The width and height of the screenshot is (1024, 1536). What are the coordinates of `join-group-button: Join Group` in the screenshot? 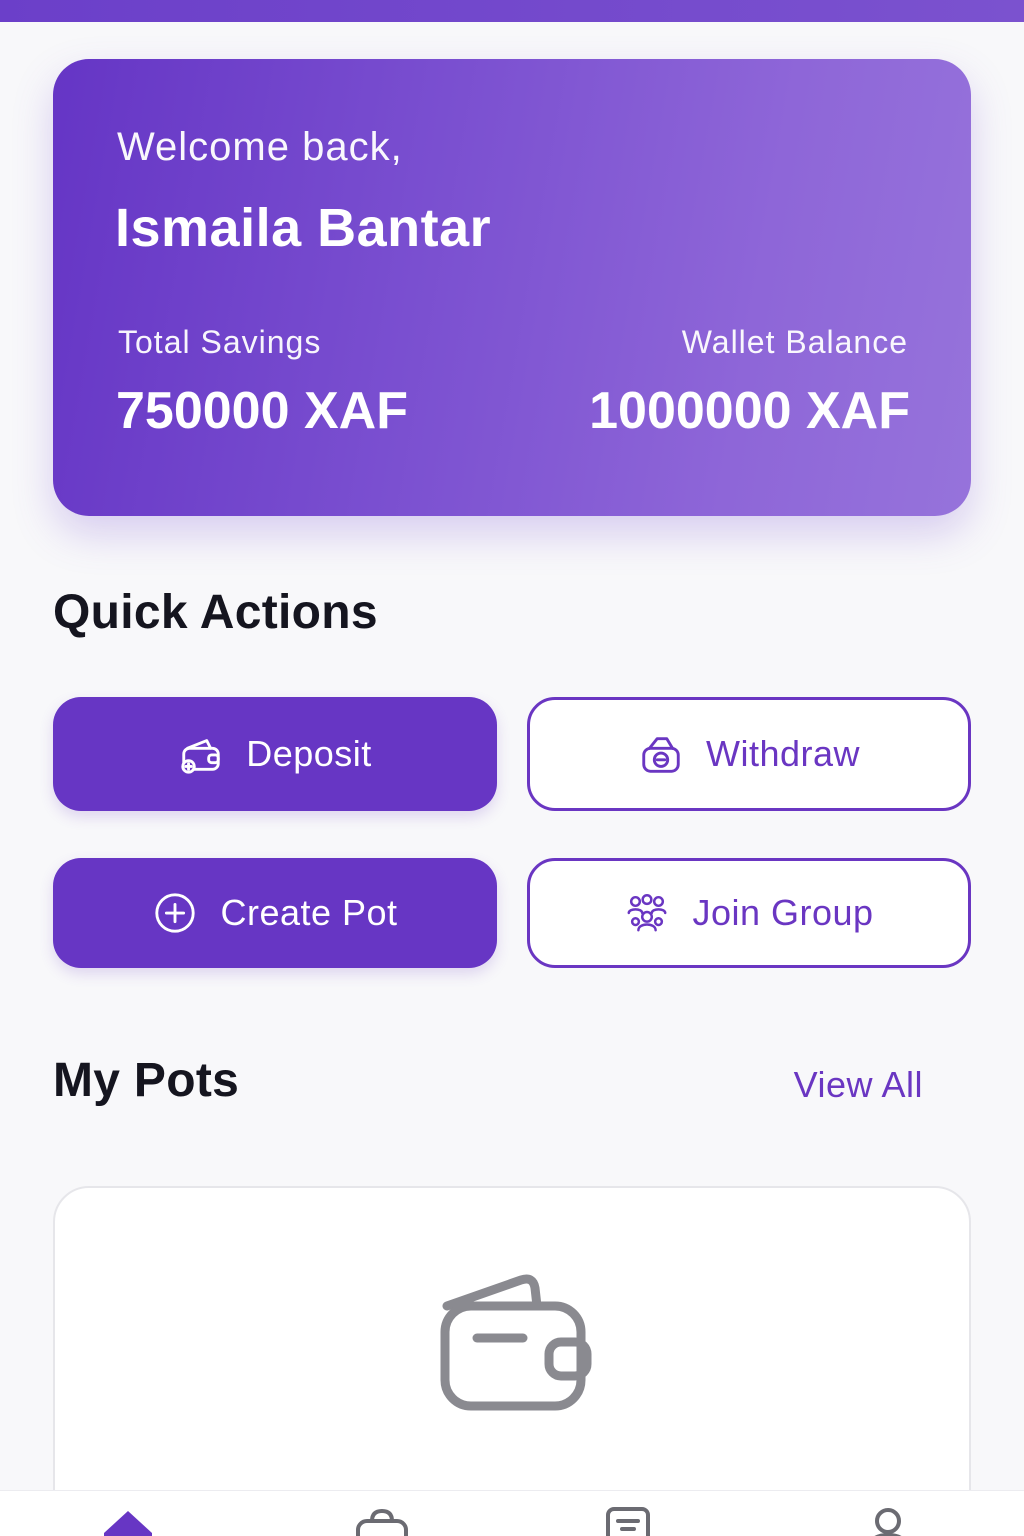 It's located at (749, 913).